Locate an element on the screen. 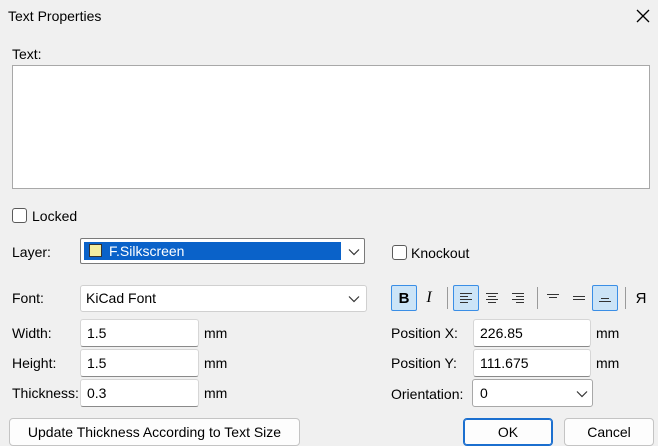 The width and height of the screenshot is (658, 446). locked-checkbox is located at coordinates (19, 215).